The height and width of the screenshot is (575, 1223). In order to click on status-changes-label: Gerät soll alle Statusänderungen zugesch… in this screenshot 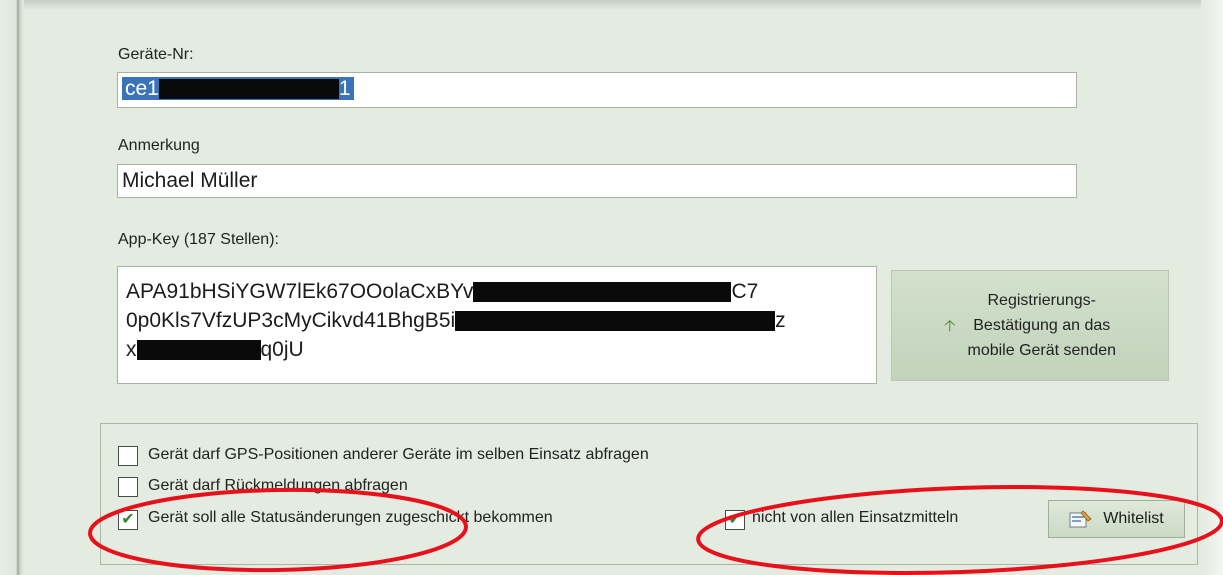, I will do `click(350, 517)`.